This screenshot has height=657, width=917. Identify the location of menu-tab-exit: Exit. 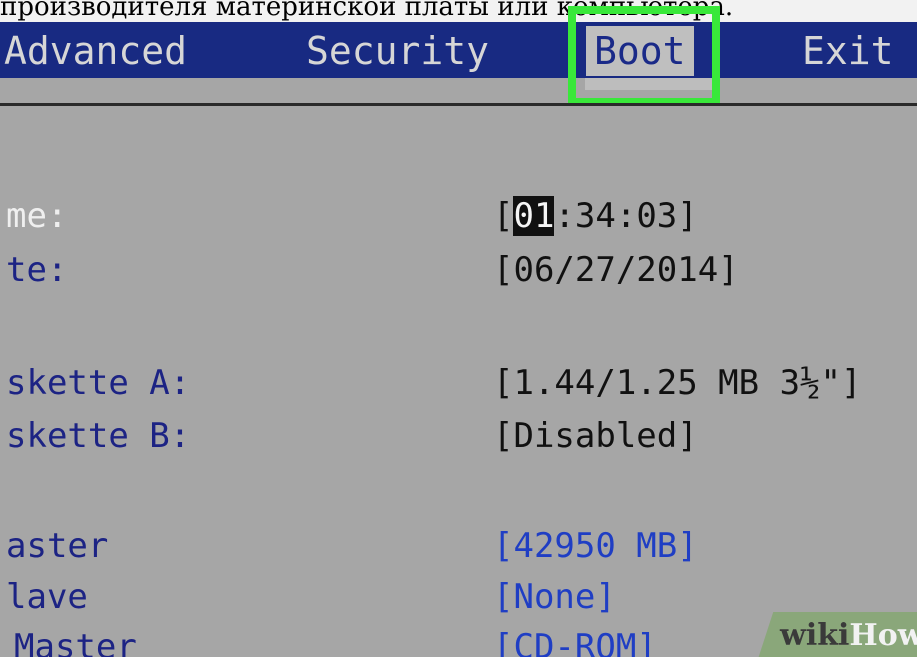
(848, 51).